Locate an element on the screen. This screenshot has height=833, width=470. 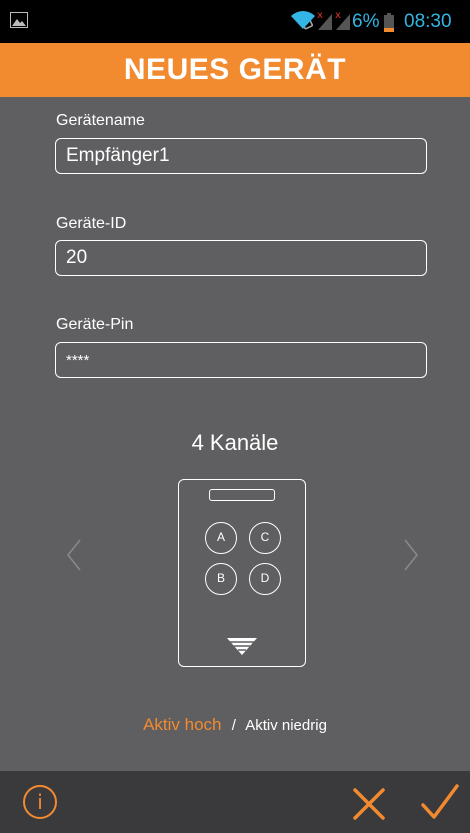
chevron-left-icon is located at coordinates (75, 555).